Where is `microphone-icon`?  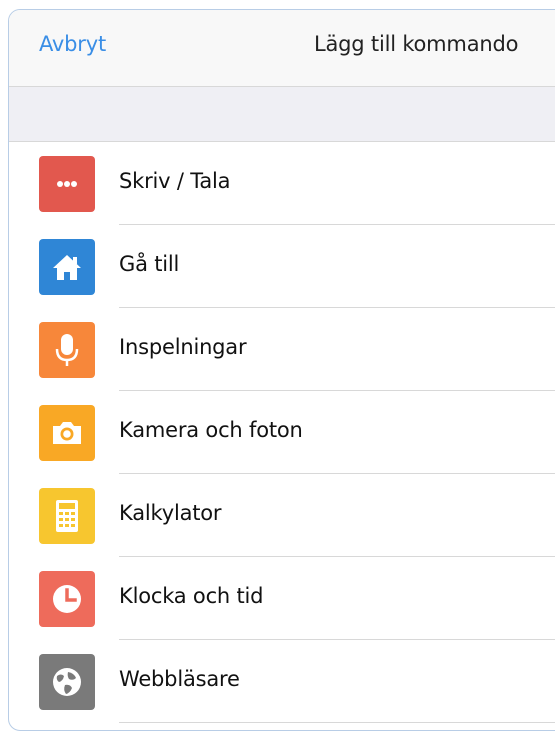 microphone-icon is located at coordinates (67, 350).